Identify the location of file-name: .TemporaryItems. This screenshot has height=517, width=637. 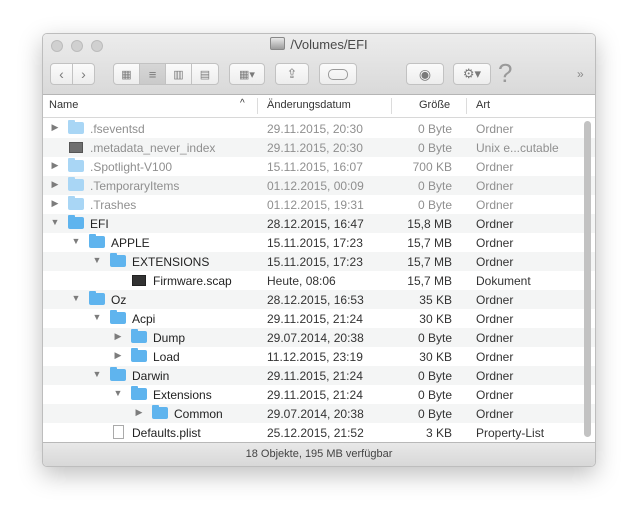
(135, 186).